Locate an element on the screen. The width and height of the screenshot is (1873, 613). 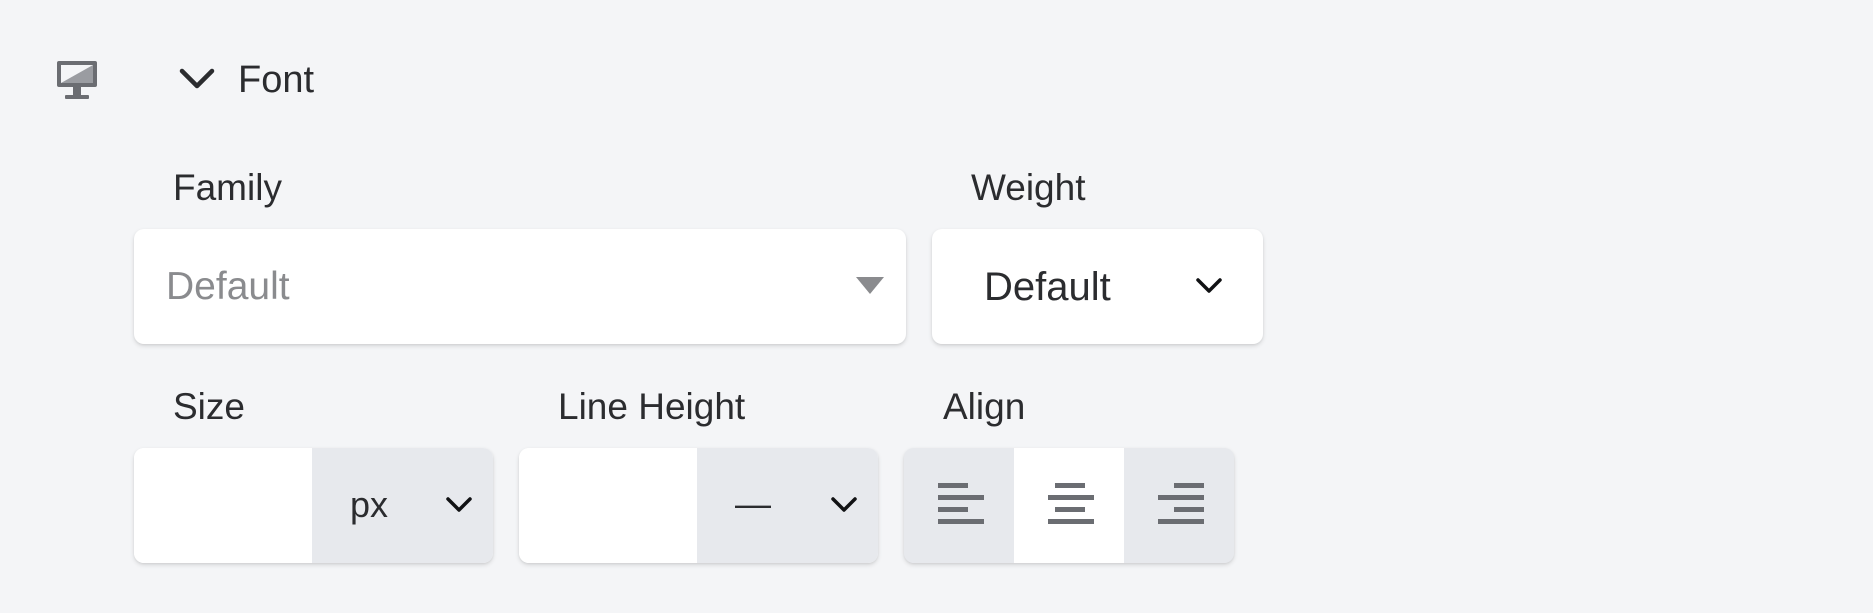
align-label: Align is located at coordinates (984, 406).